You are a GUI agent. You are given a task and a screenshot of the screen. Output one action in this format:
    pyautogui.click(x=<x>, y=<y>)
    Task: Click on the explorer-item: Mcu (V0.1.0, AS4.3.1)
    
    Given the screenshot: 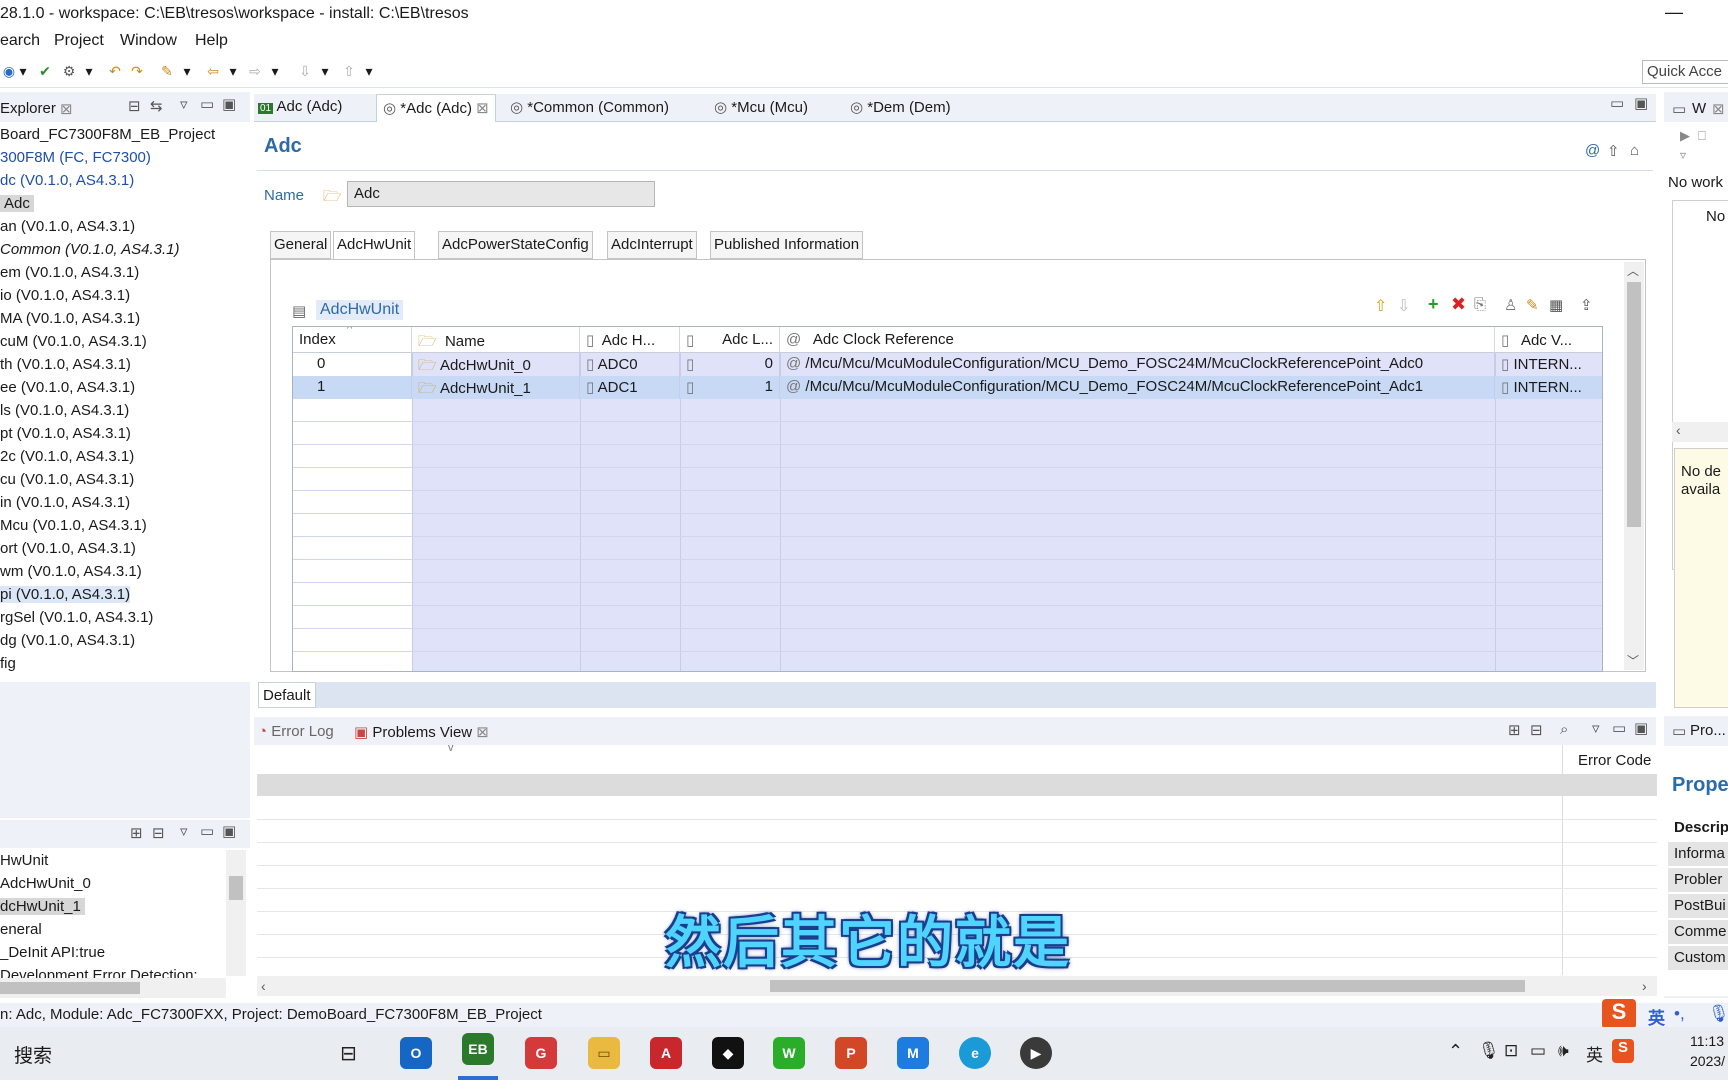 What is the action you would take?
    pyautogui.click(x=73, y=525)
    